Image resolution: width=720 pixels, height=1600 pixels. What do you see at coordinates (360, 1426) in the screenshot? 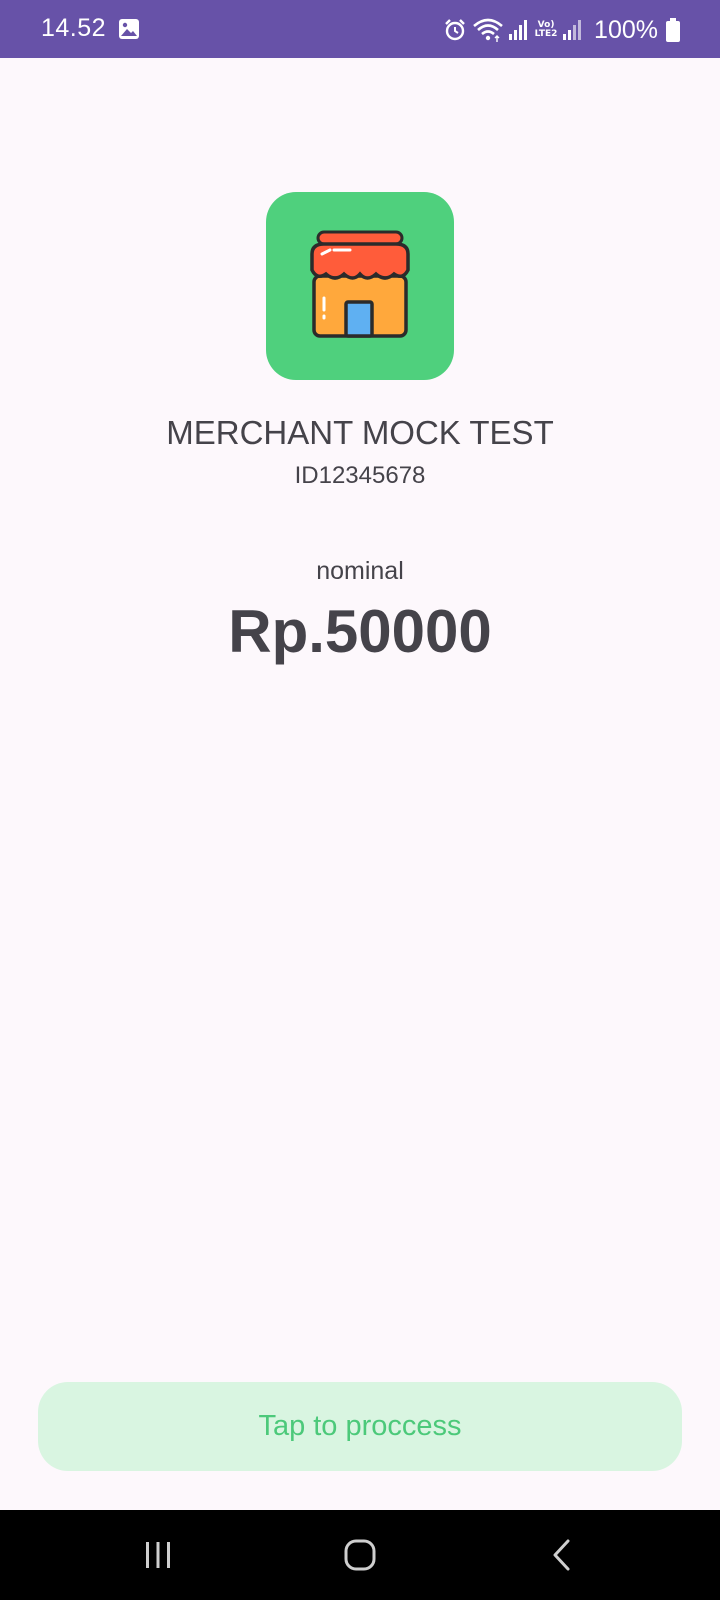
I see `process-button: Tap to proccess` at bounding box center [360, 1426].